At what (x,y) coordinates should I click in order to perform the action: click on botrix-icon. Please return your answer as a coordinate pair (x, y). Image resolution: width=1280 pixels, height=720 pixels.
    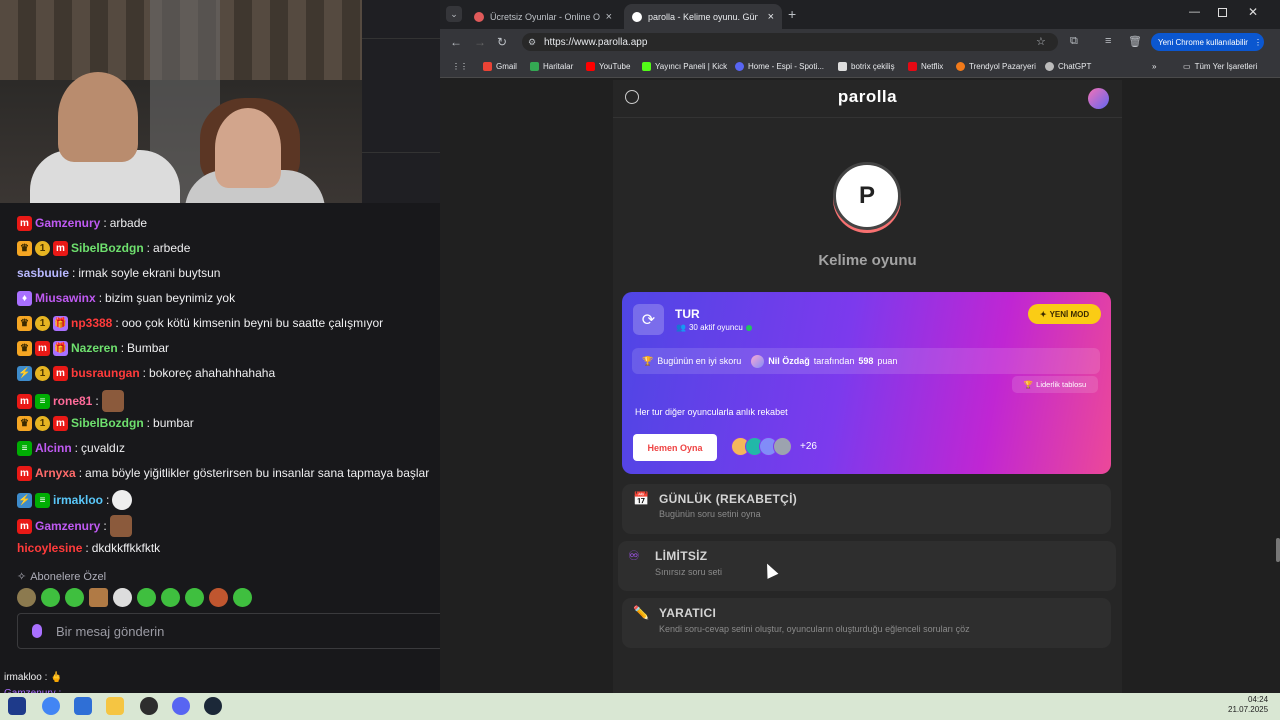
    Looking at the image, I should click on (842, 66).